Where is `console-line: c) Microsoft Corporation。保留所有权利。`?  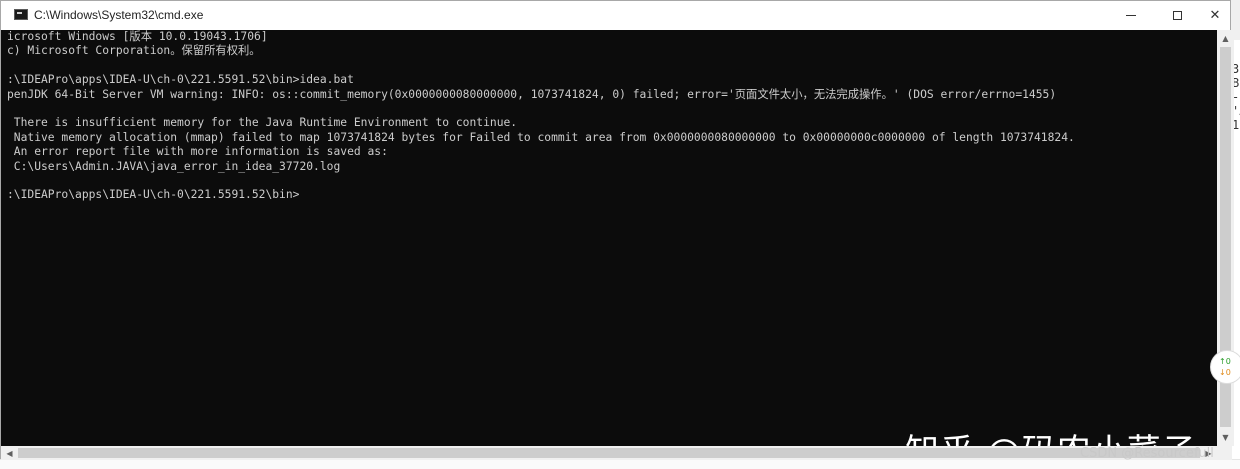 console-line: c) Microsoft Corporation。保留所有权利。 is located at coordinates (134, 51).